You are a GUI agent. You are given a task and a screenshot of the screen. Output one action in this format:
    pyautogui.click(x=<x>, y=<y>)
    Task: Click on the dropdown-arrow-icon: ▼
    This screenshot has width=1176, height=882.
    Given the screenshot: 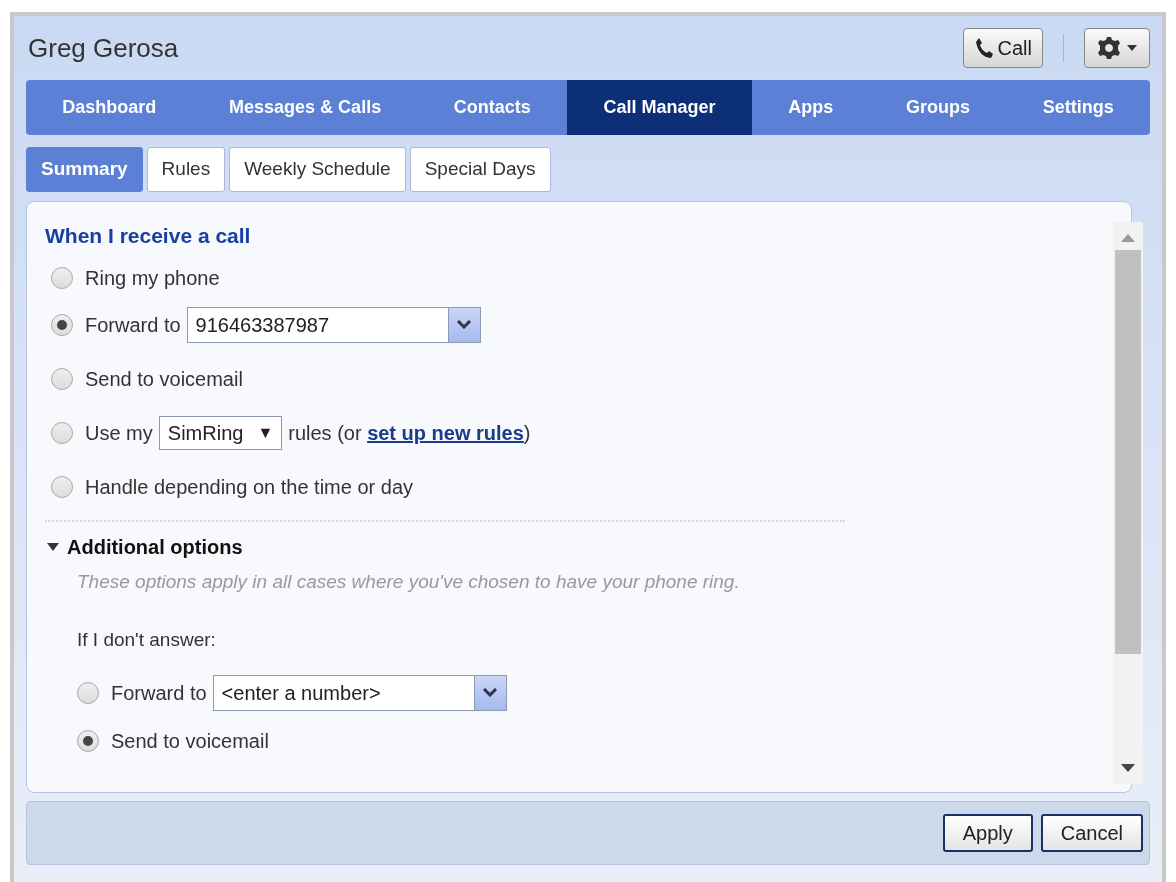 What is the action you would take?
    pyautogui.click(x=265, y=432)
    